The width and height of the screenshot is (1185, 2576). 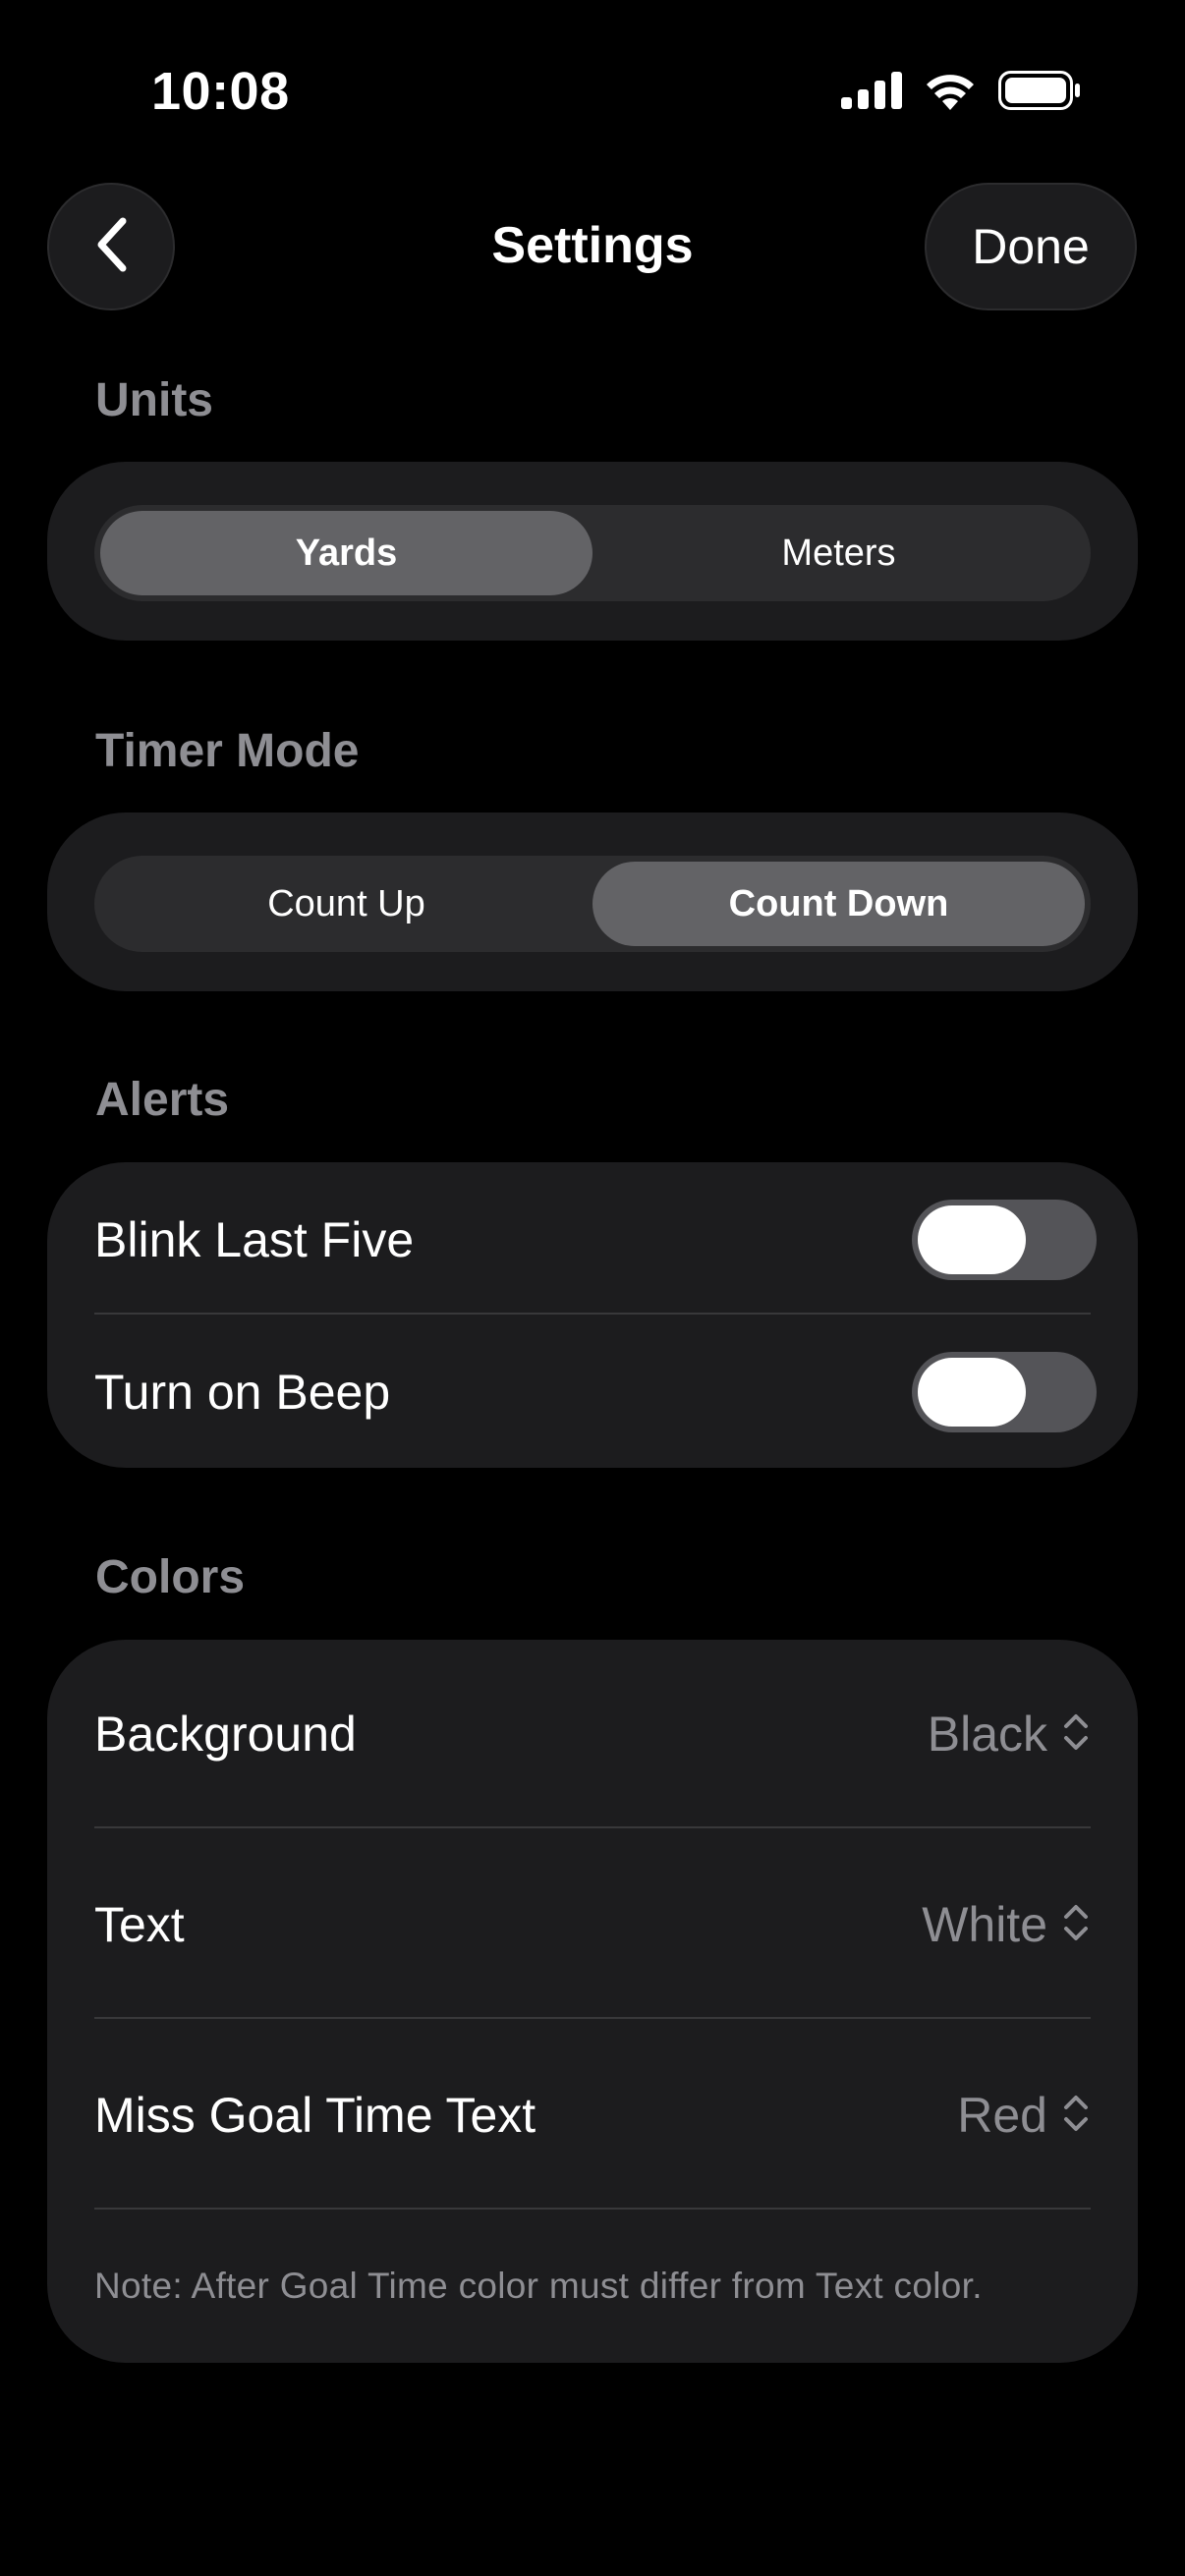 What do you see at coordinates (346, 904) in the screenshot?
I see `timer-mode-segment-count-up: Count Up` at bounding box center [346, 904].